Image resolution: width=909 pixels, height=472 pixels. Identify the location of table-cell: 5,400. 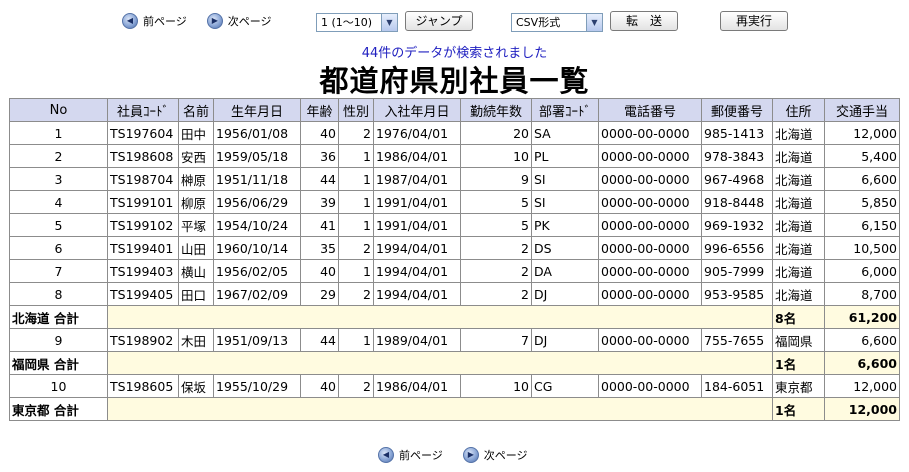
(862, 156).